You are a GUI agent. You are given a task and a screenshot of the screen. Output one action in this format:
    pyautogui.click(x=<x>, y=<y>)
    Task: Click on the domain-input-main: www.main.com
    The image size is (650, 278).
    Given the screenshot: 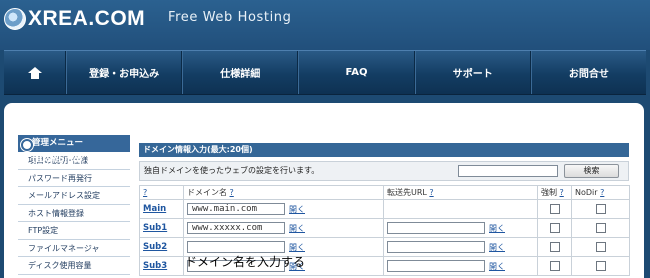 What is the action you would take?
    pyautogui.click(x=236, y=209)
    